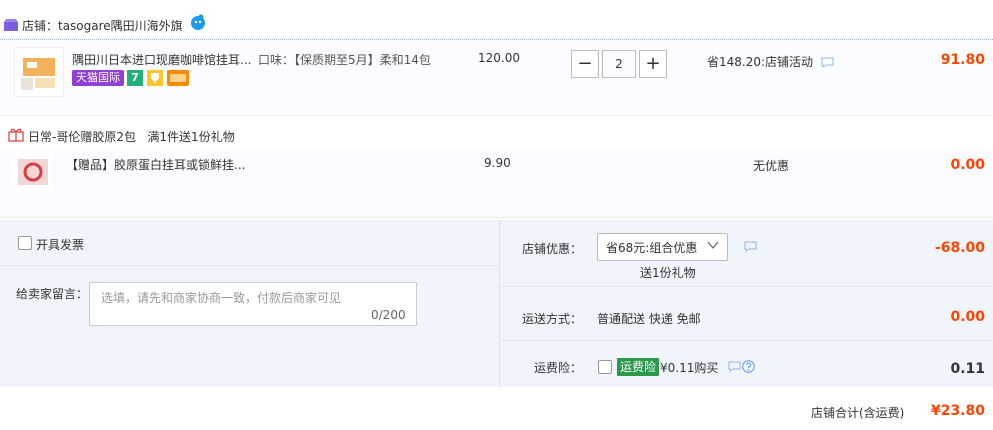 The width and height of the screenshot is (993, 430). What do you see at coordinates (649, 319) in the screenshot?
I see `shipping-method: 普通配送 快递 免邮` at bounding box center [649, 319].